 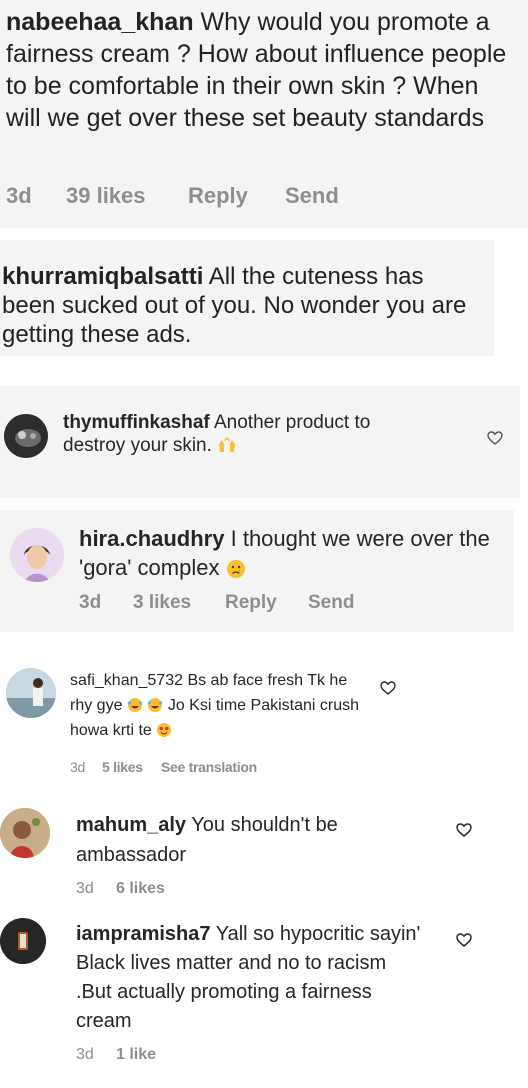 What do you see at coordinates (140, 889) in the screenshot?
I see `comment-likes: 6 likes` at bounding box center [140, 889].